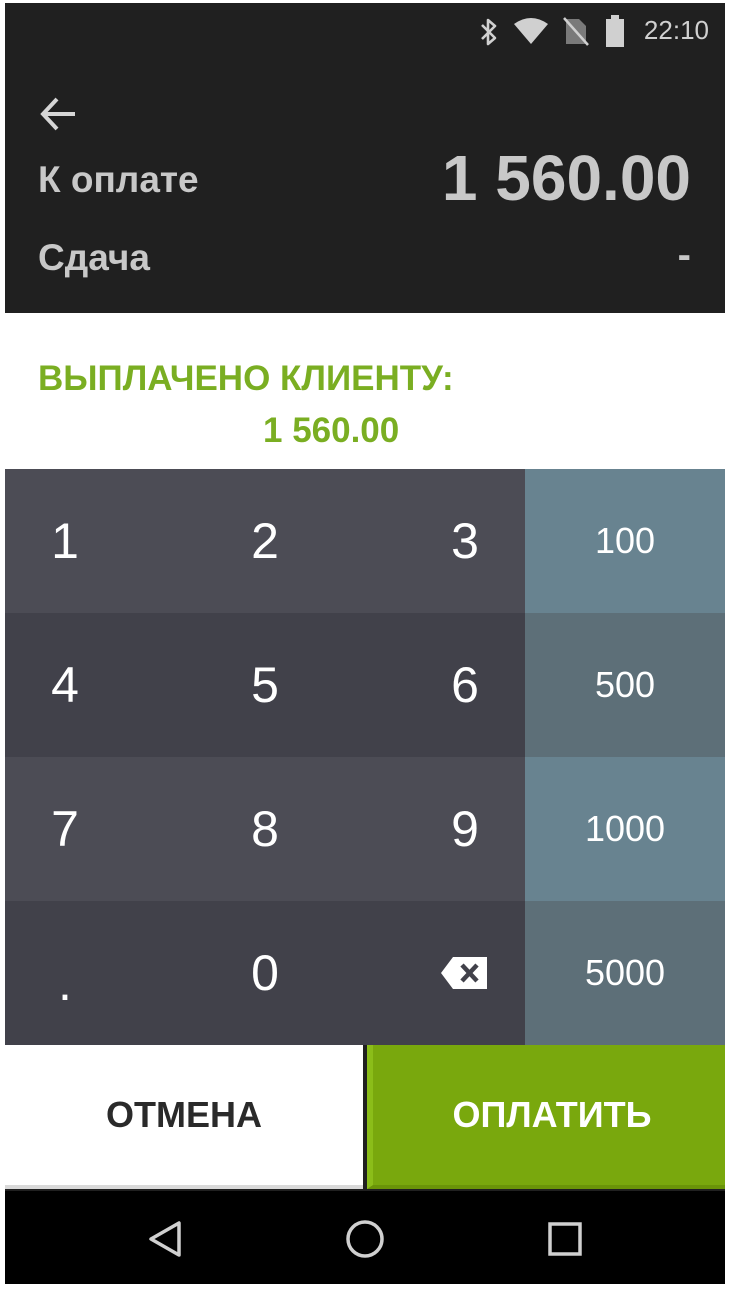 The height and width of the screenshot is (1290, 730). I want to click on back-button, so click(60, 114).